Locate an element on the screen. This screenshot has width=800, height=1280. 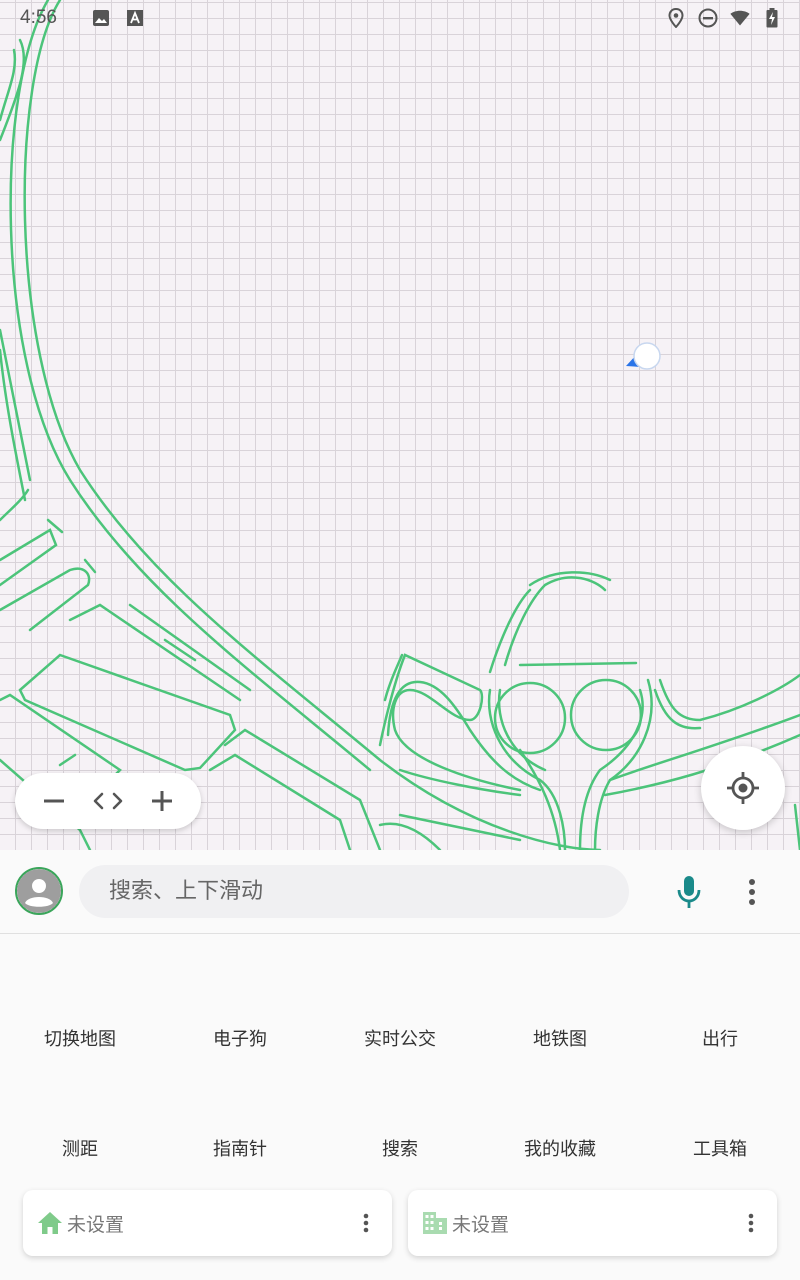
home-shortcut-card: 未设置 is located at coordinates (207, 1223).